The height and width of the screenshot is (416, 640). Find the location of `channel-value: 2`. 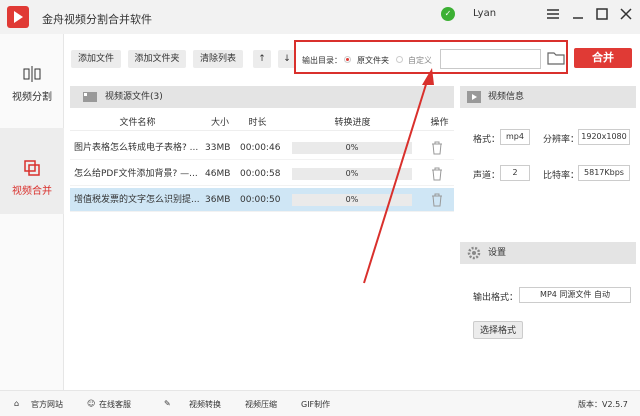

channel-value: 2 is located at coordinates (515, 173).